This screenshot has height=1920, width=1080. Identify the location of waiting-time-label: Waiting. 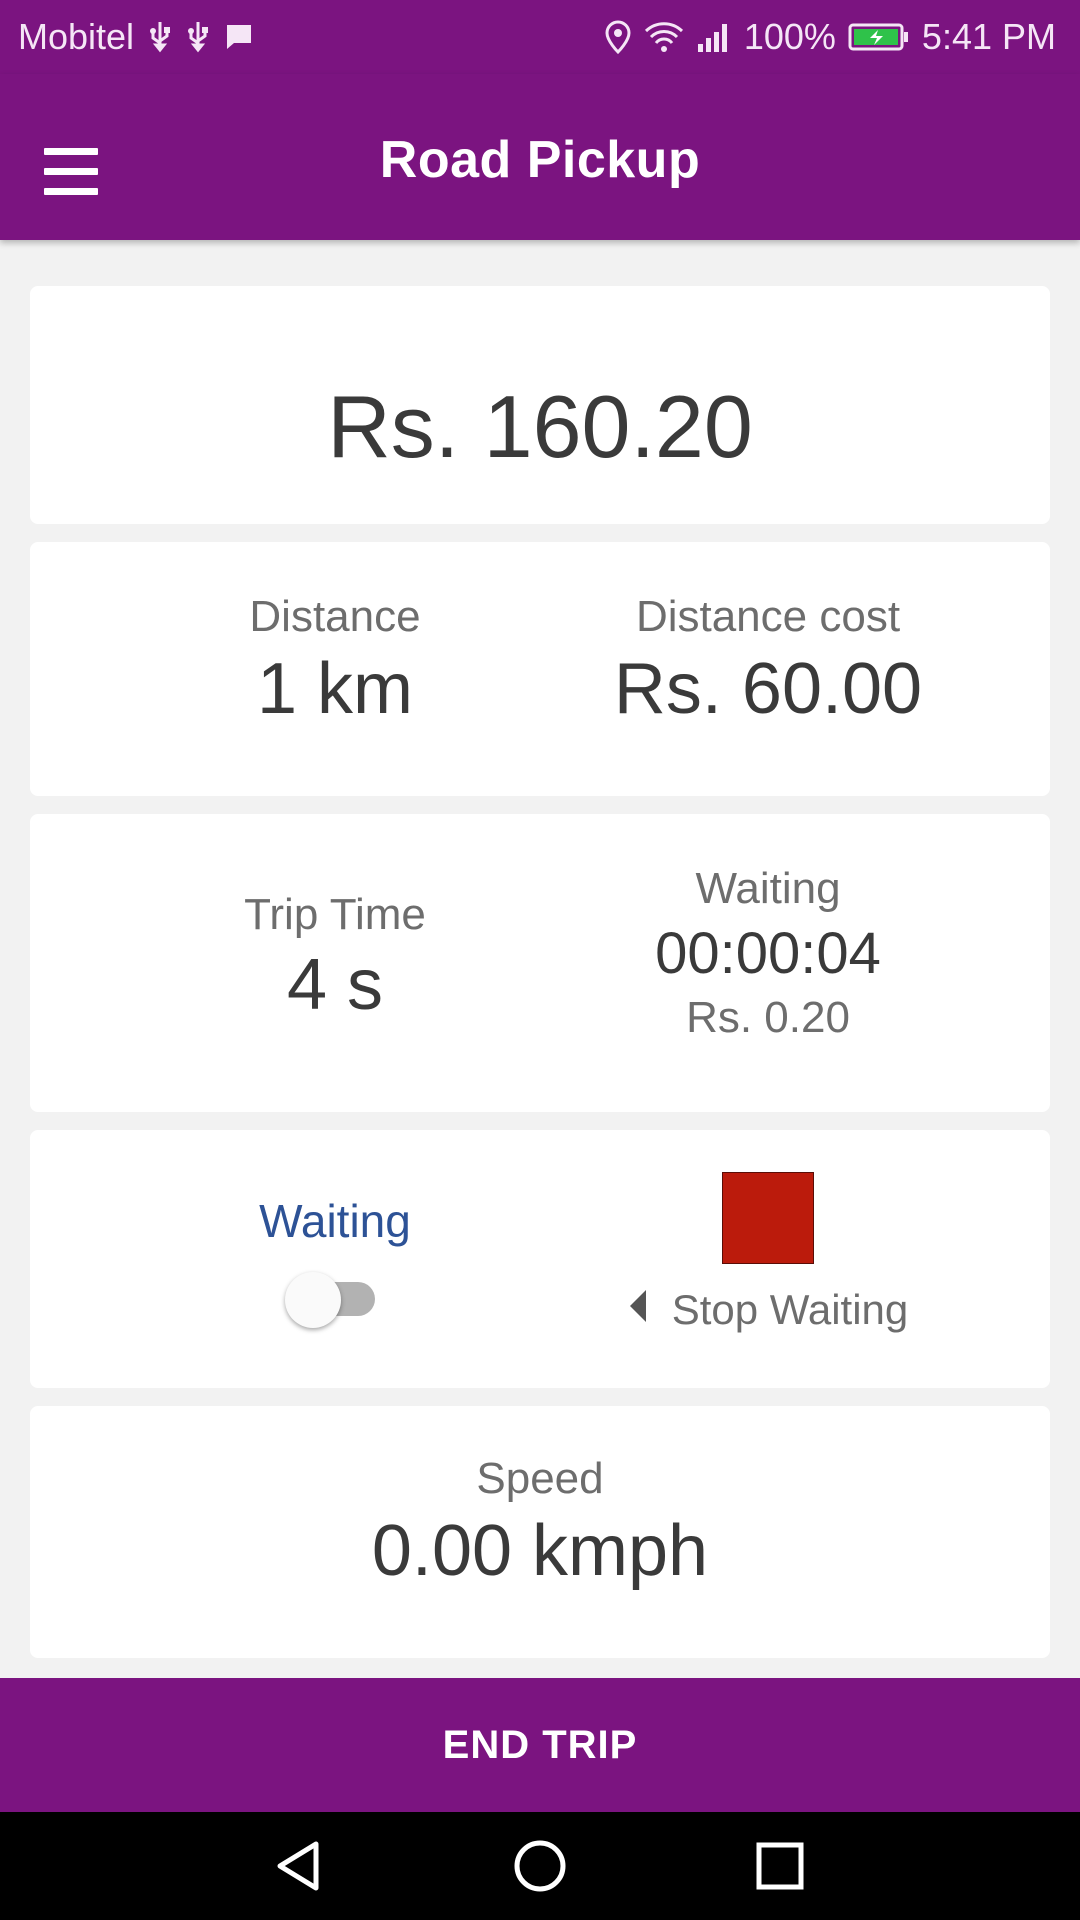
(768, 888).